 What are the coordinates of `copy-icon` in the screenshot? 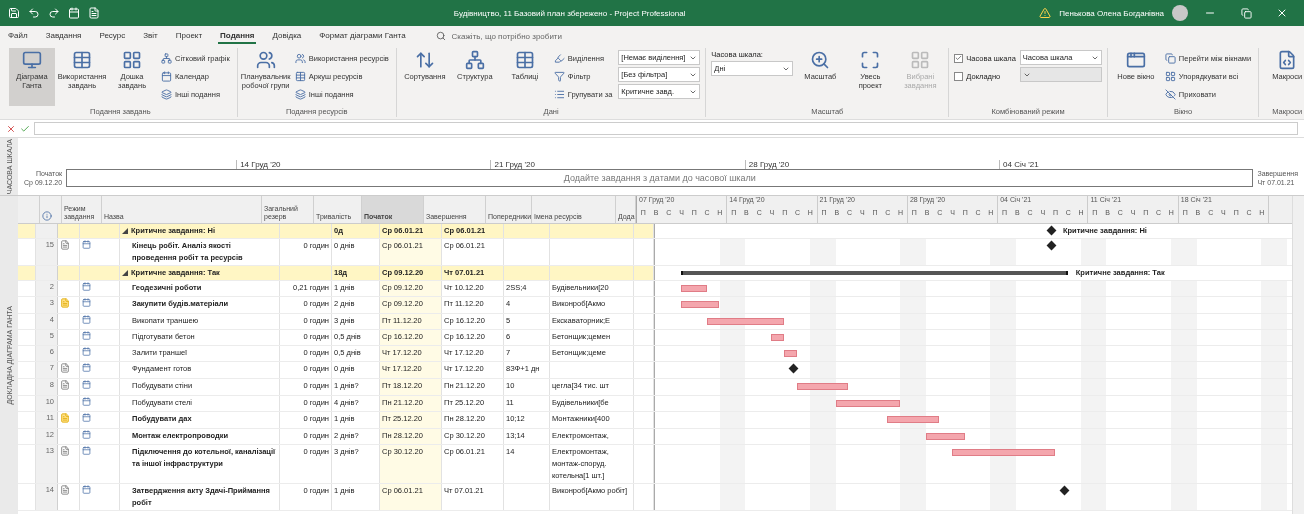 It's located at (1170, 58).